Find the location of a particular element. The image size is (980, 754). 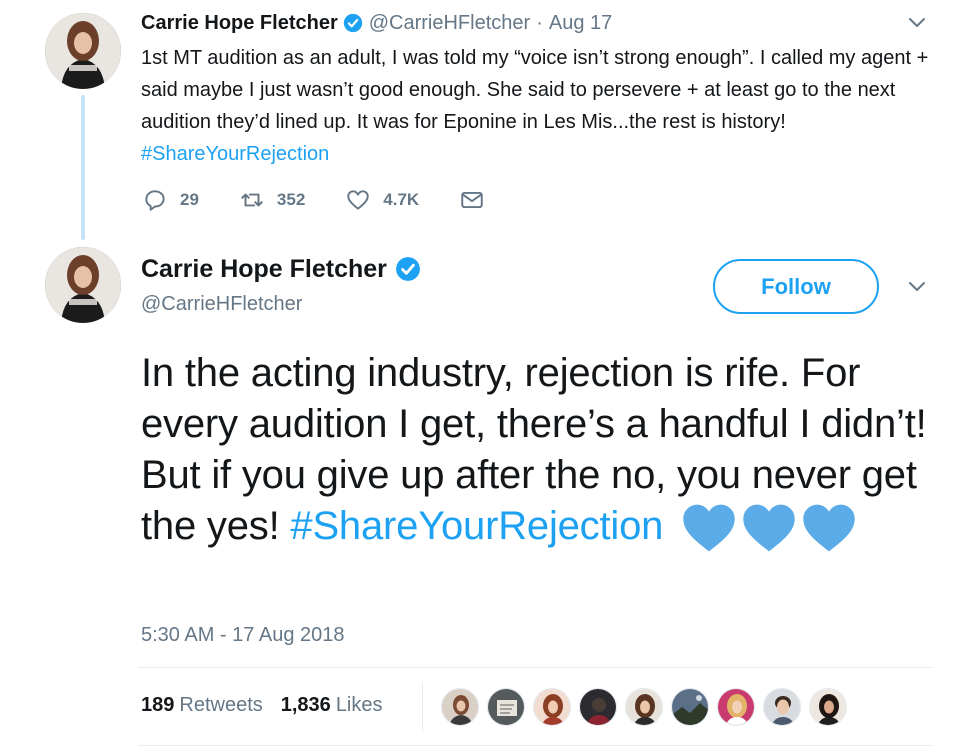

reply-icon is located at coordinates (155, 200).